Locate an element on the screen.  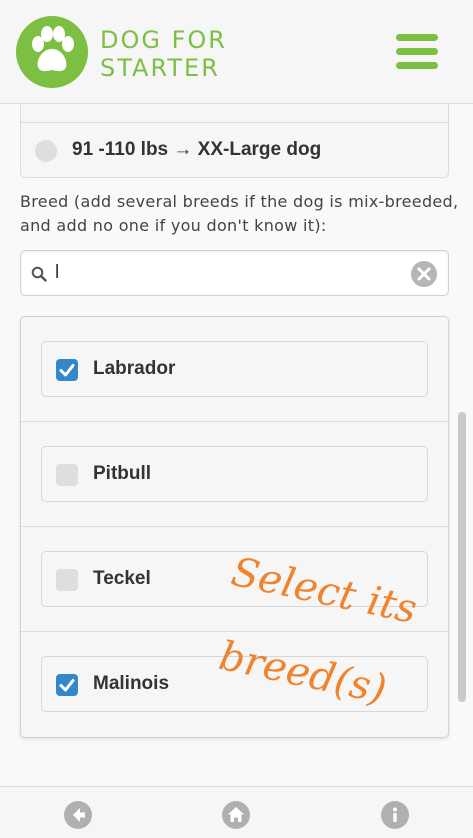
breed-label: Malinois is located at coordinates (131, 683).